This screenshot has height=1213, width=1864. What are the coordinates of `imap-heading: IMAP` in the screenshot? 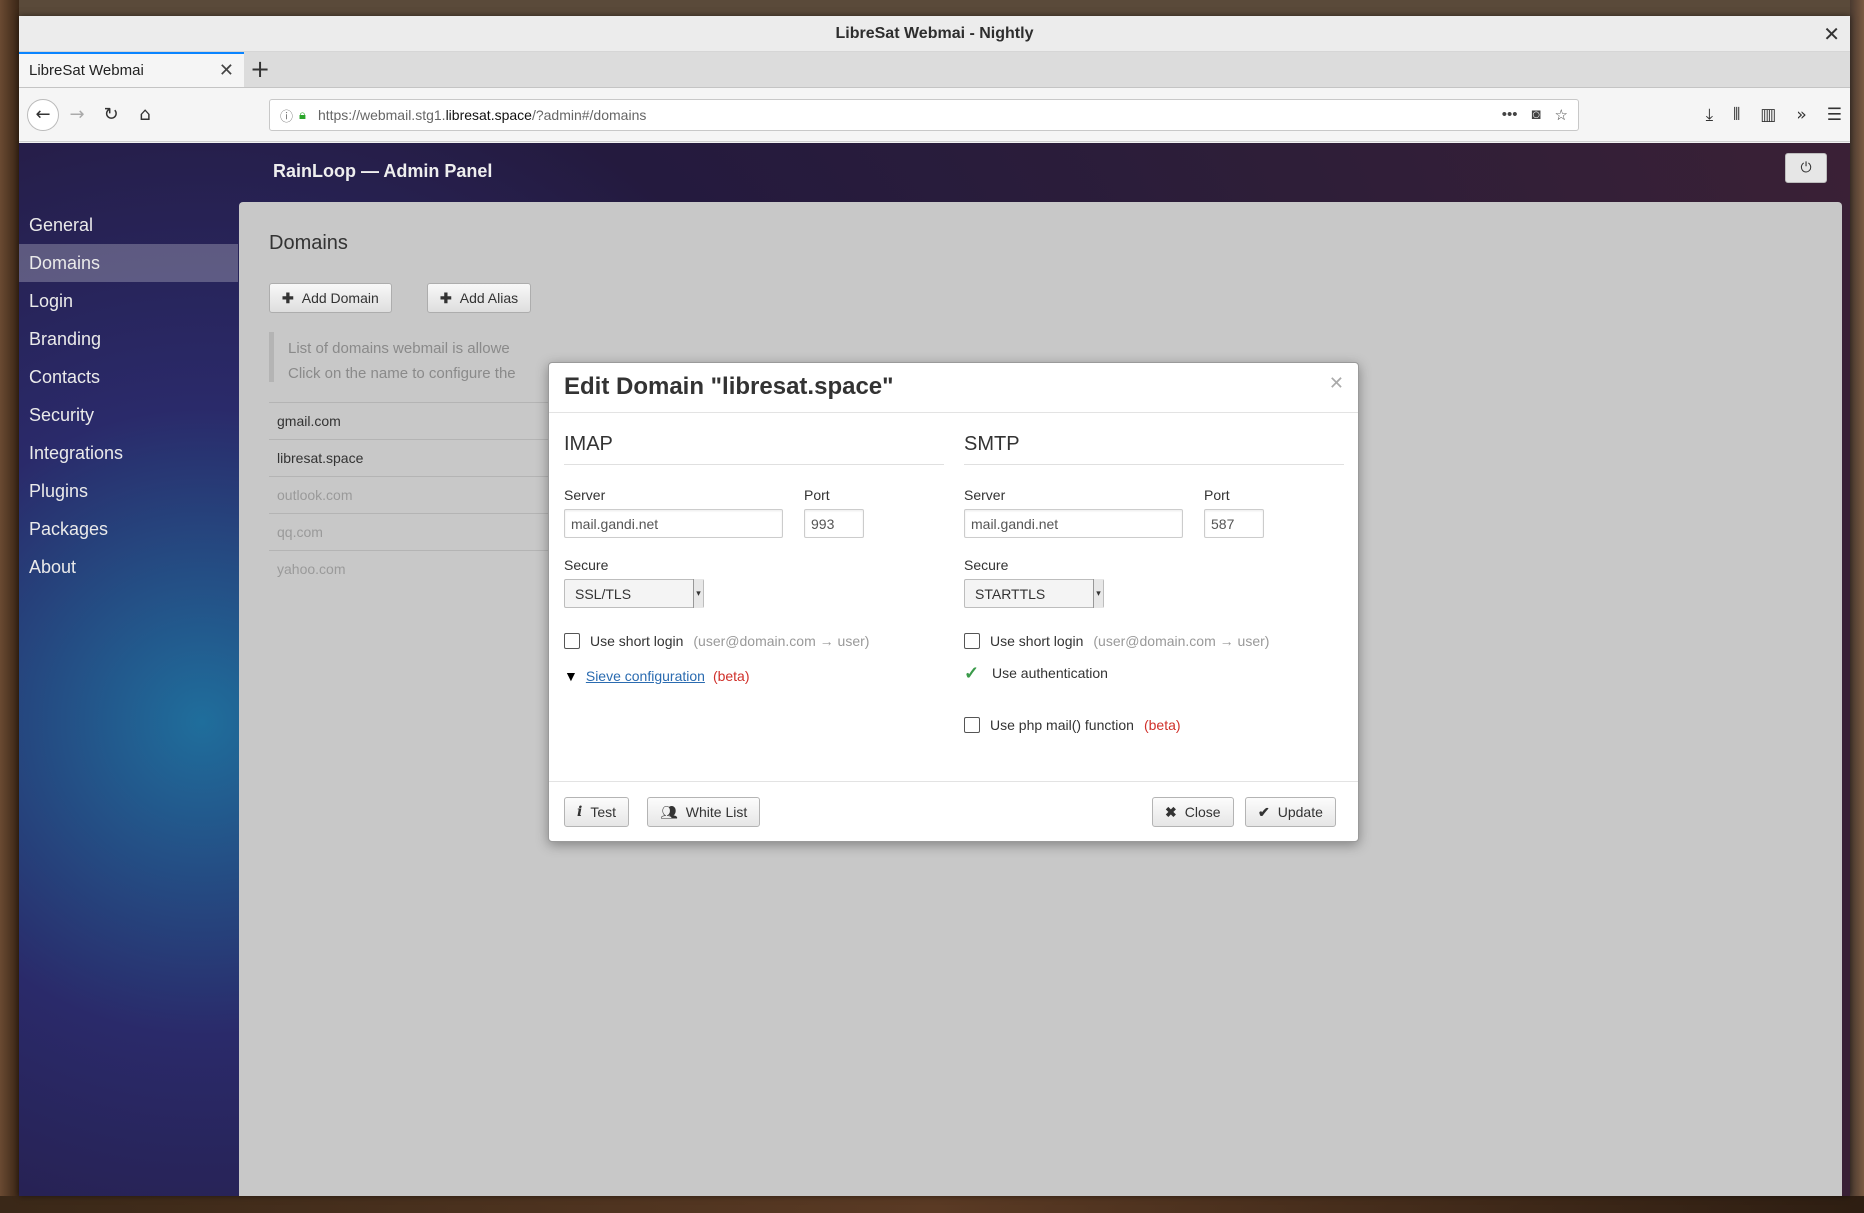 It's located at (754, 448).